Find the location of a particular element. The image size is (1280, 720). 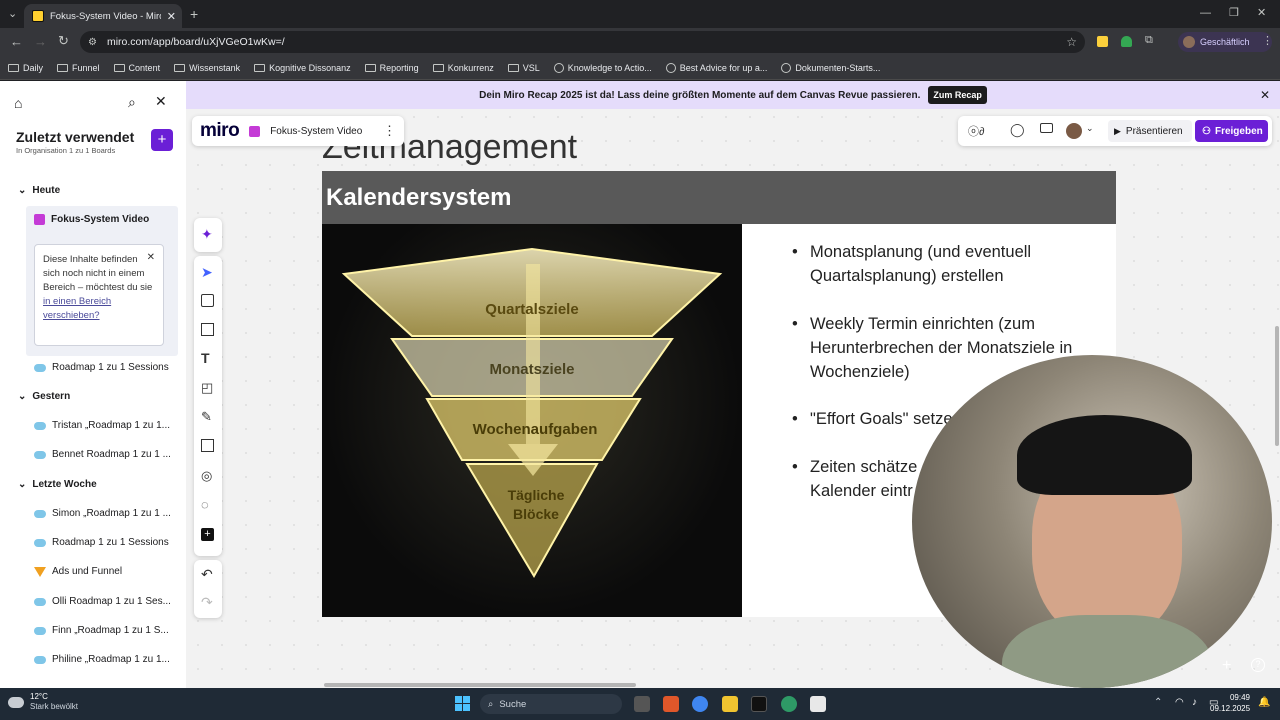

present-button: ▶ Präsentieren is located at coordinates (1150, 131).